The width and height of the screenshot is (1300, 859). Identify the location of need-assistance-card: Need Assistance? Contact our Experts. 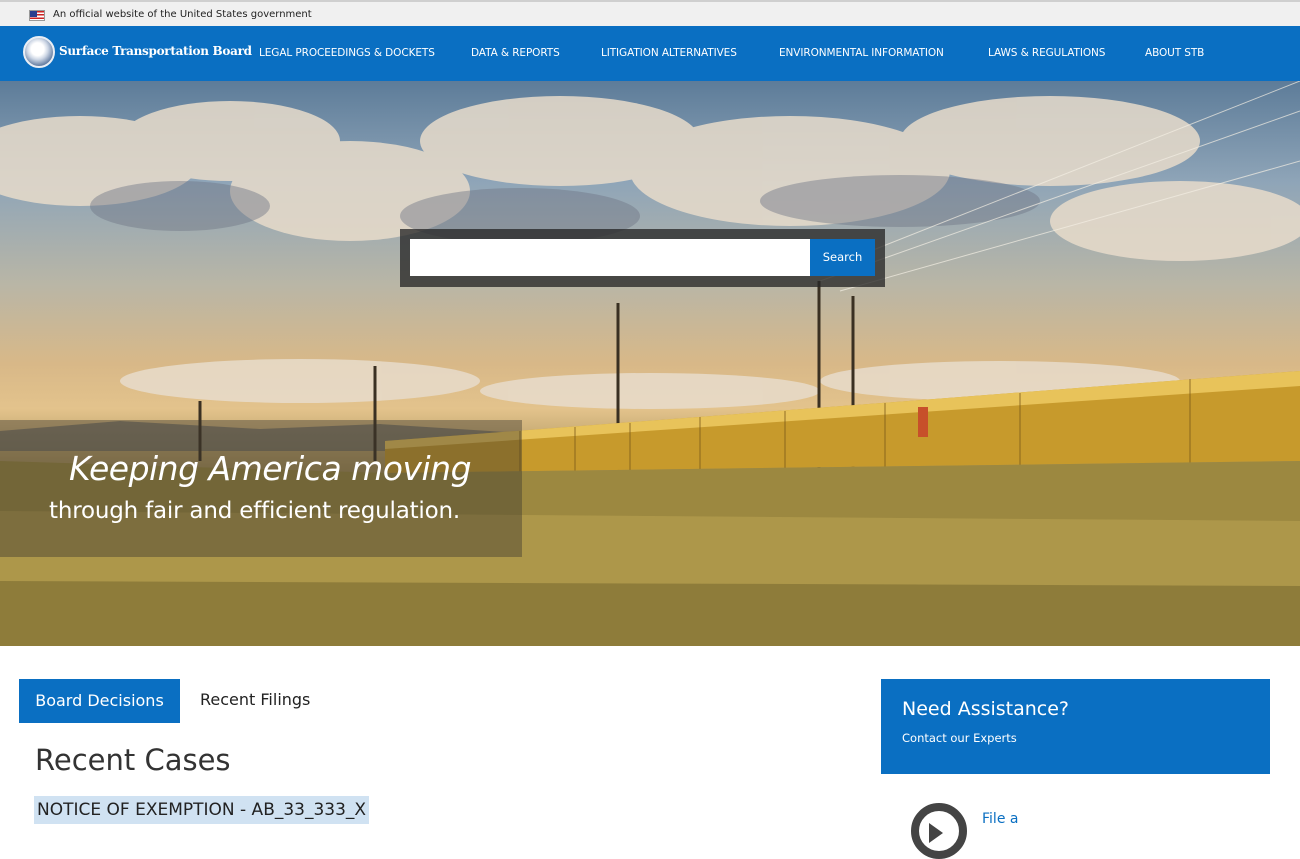
(1075, 726).